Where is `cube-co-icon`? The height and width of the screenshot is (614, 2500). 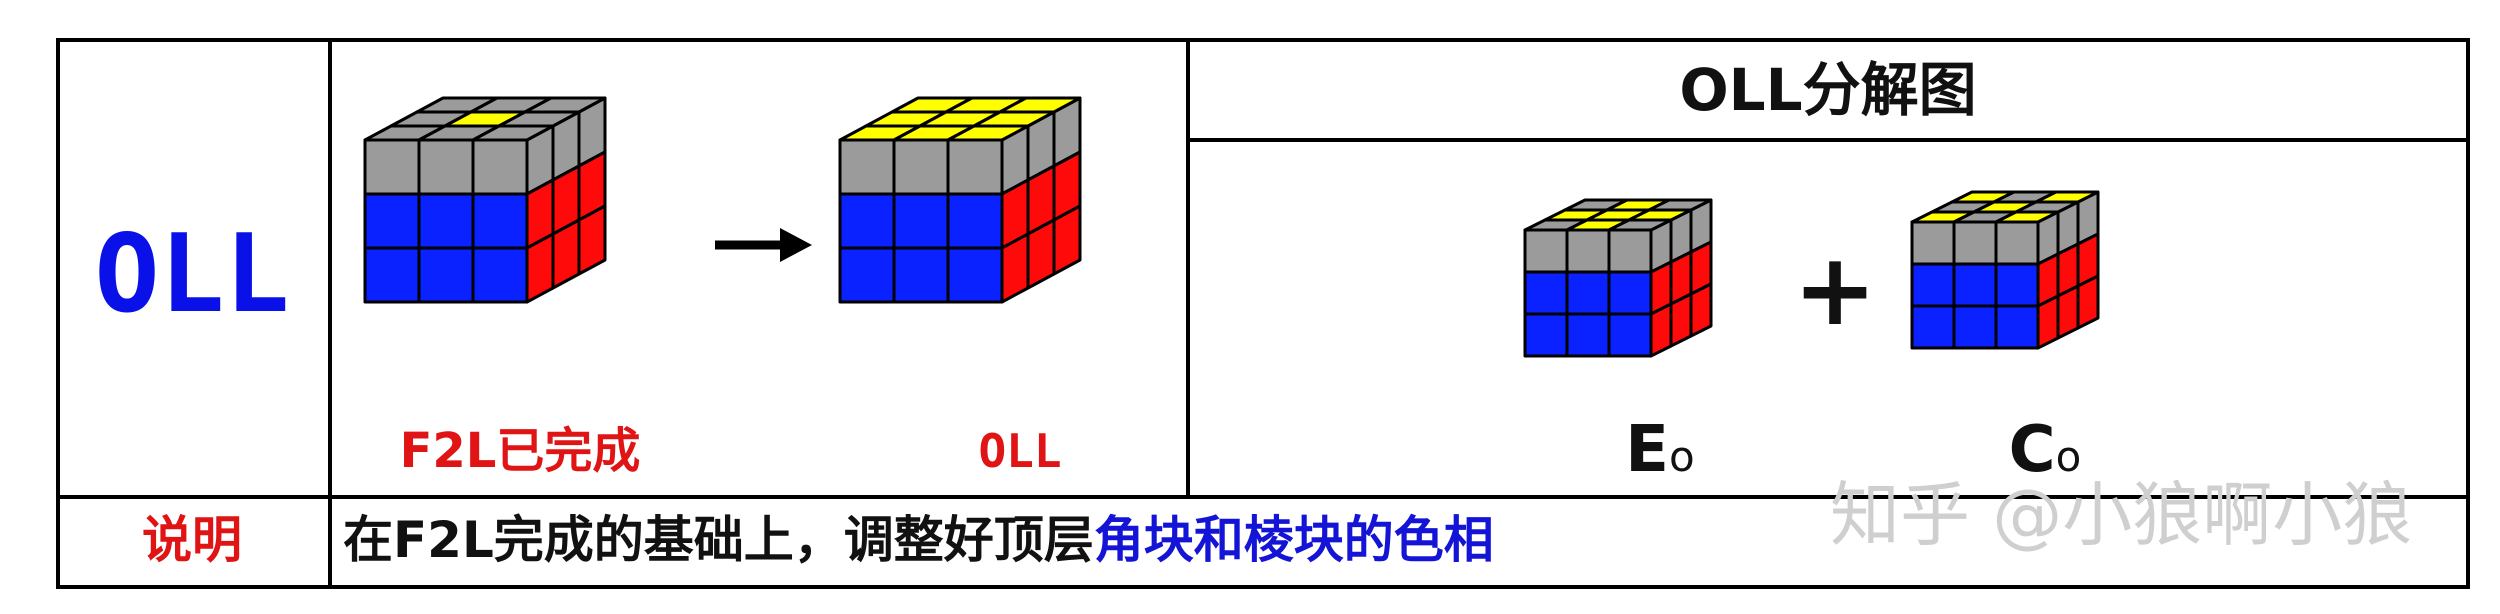 cube-co-icon is located at coordinates (2005, 270).